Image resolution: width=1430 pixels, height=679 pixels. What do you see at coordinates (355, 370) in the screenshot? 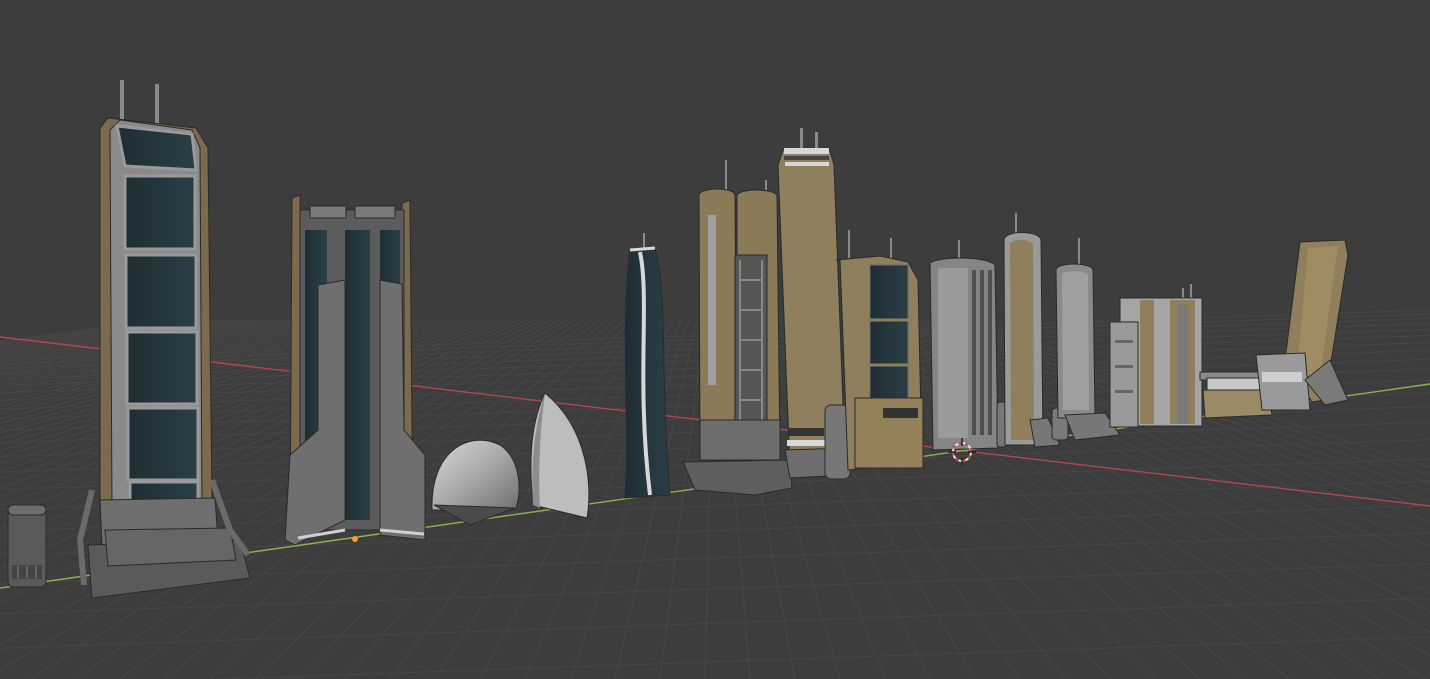
I see `tower-vertical-fins` at bounding box center [355, 370].